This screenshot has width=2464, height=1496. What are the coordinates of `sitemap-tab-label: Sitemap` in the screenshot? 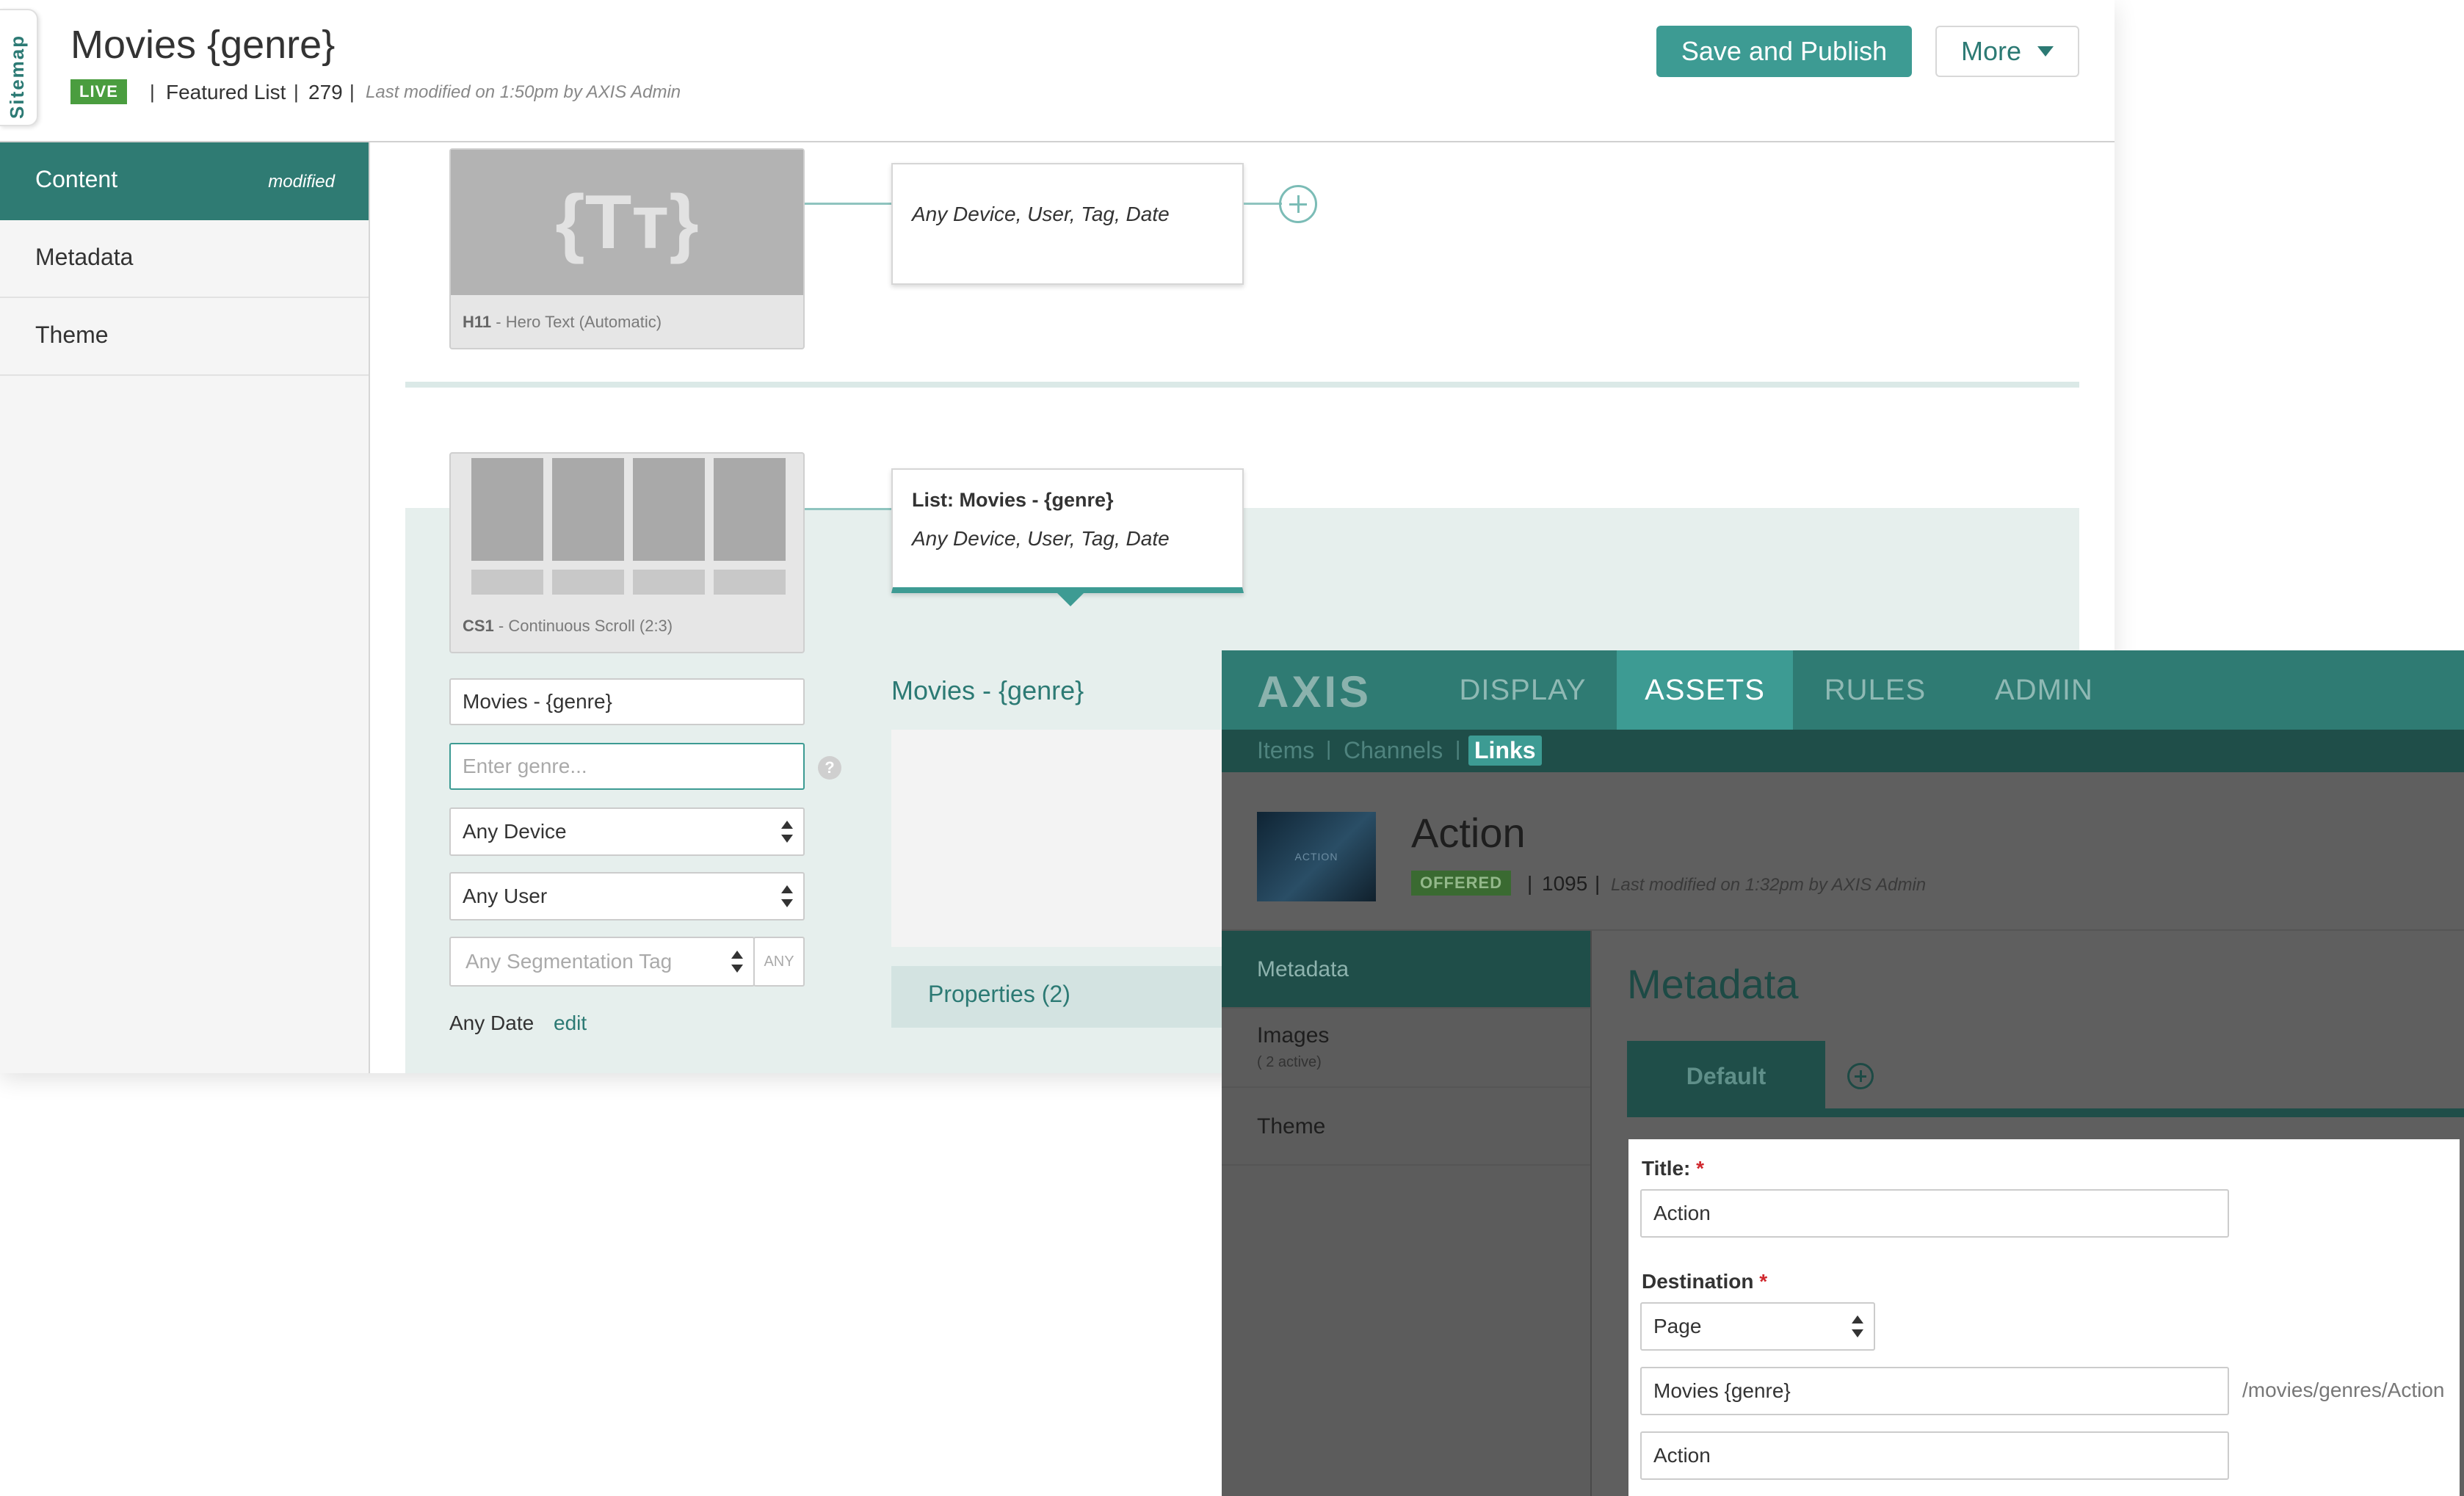 It's located at (17, 76).